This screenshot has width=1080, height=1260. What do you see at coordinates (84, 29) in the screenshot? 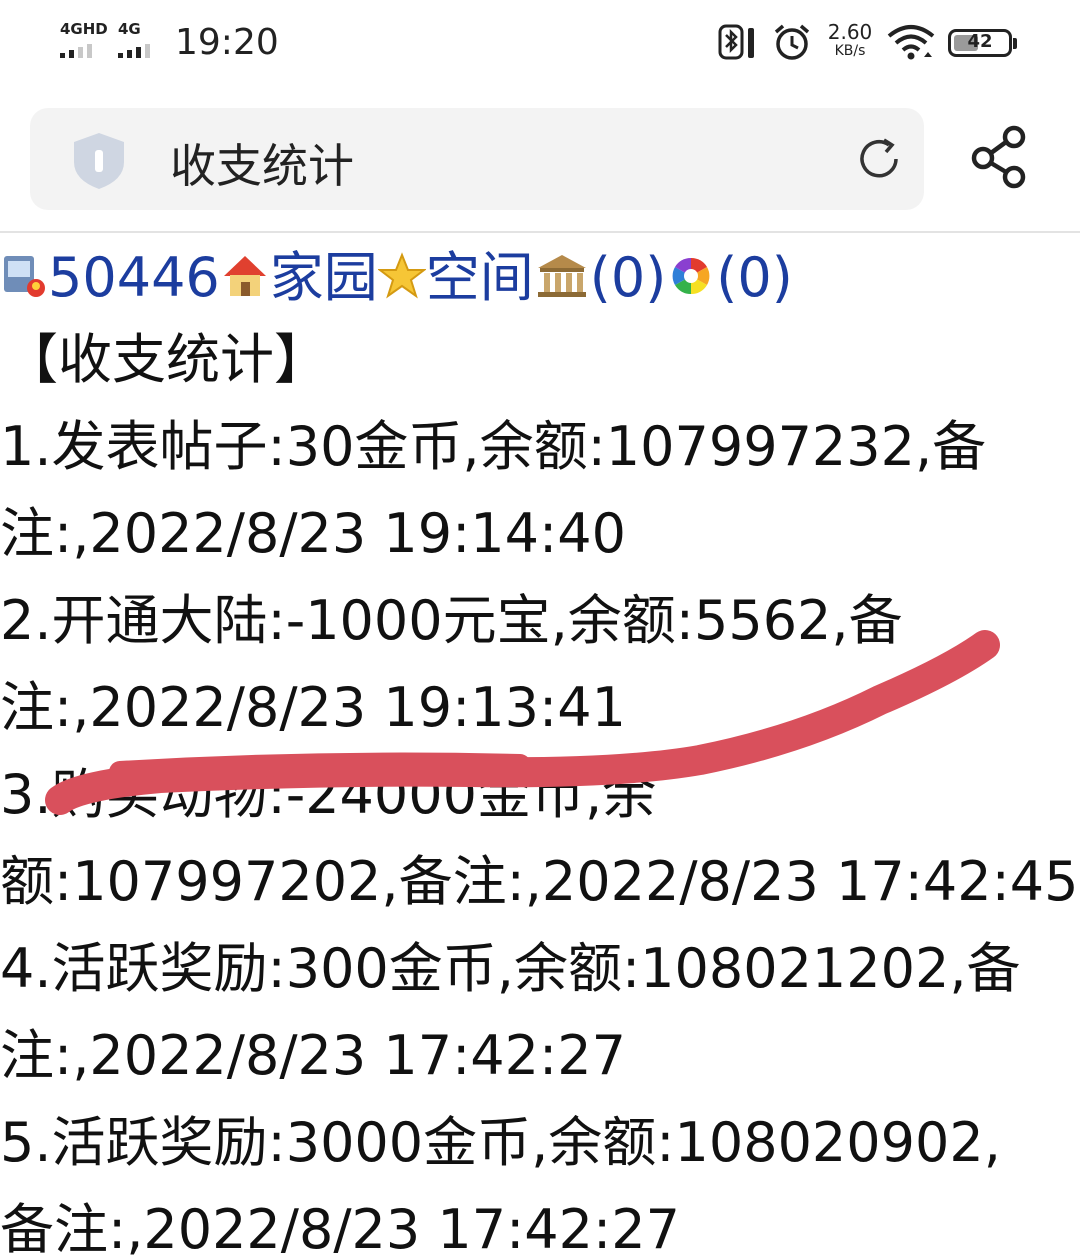
I see `sim1-label: 4GHD` at bounding box center [84, 29].